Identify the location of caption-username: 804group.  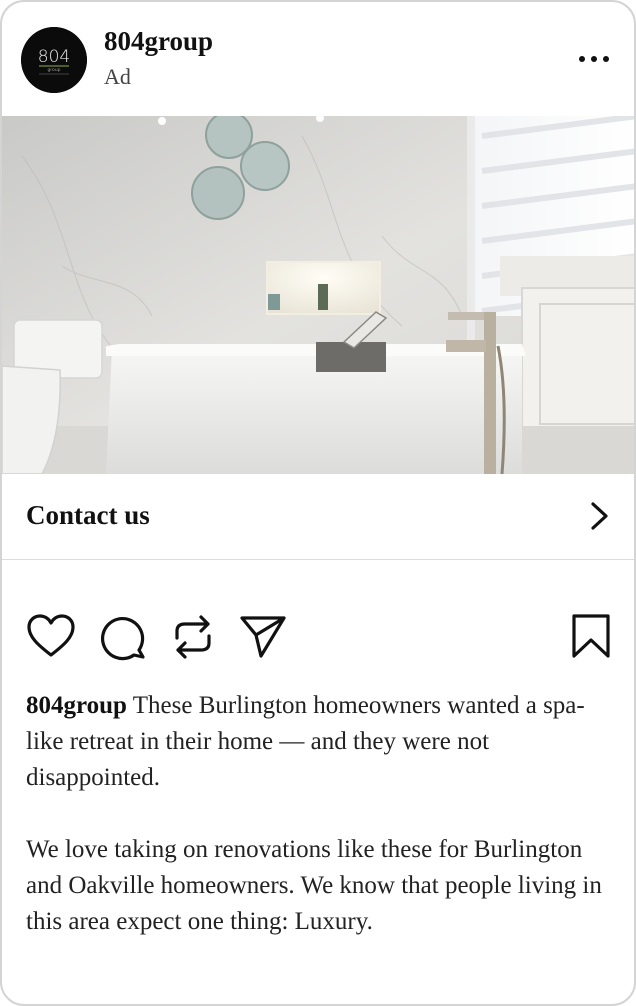
(76, 705).